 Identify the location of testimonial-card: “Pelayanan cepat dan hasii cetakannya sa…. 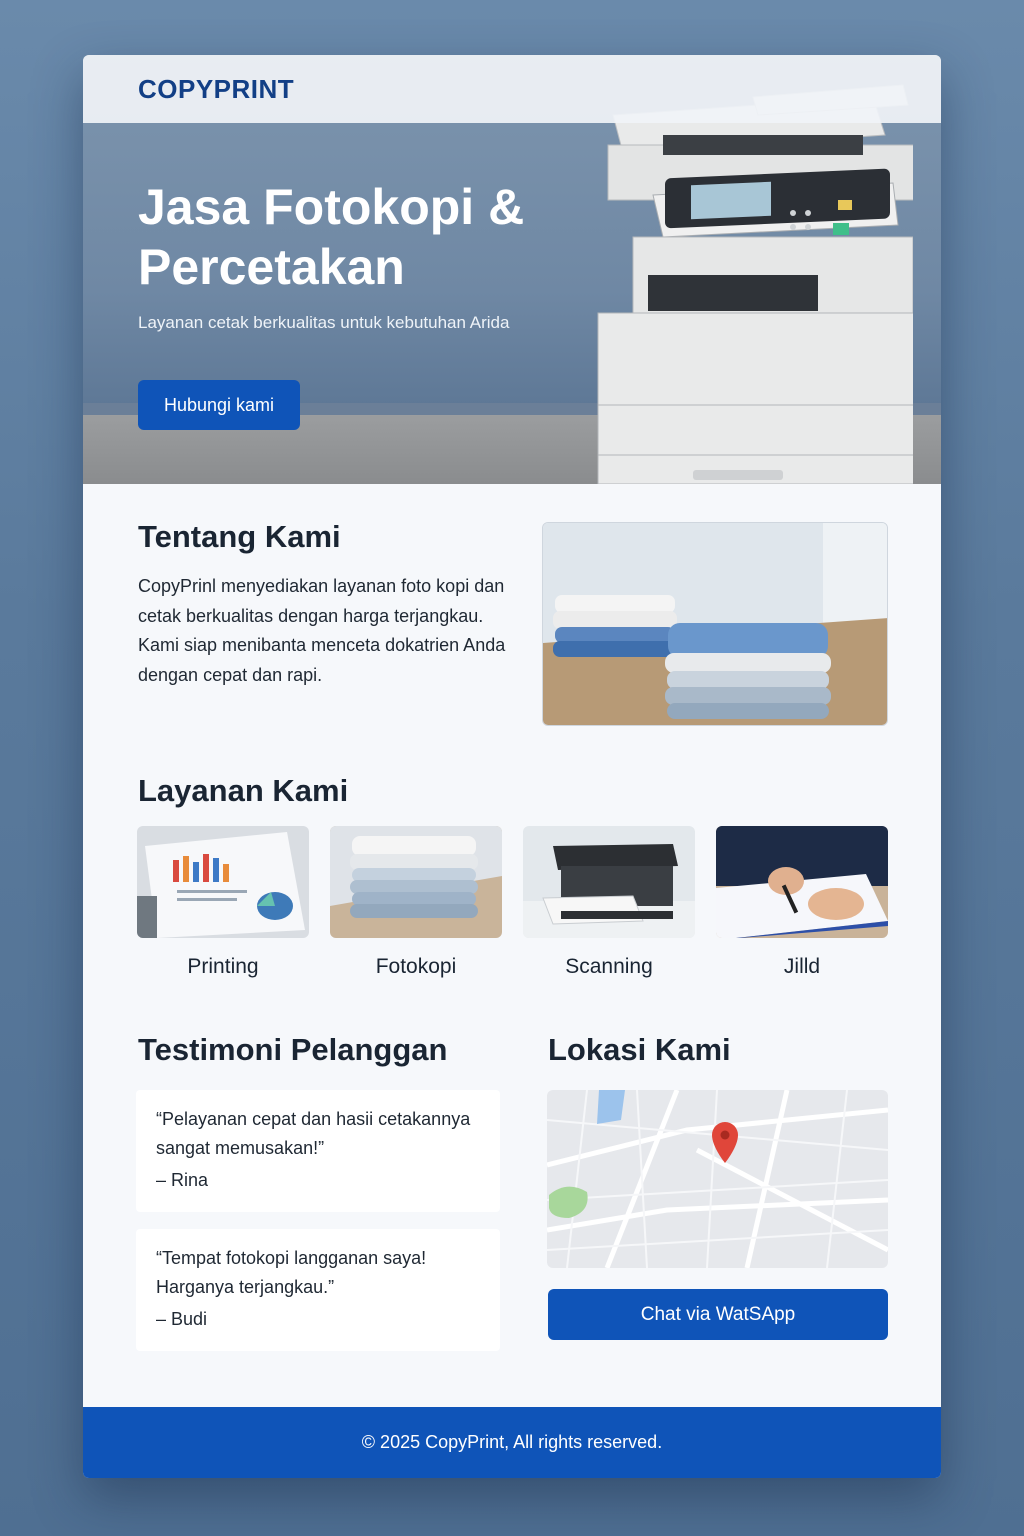
(318, 1151).